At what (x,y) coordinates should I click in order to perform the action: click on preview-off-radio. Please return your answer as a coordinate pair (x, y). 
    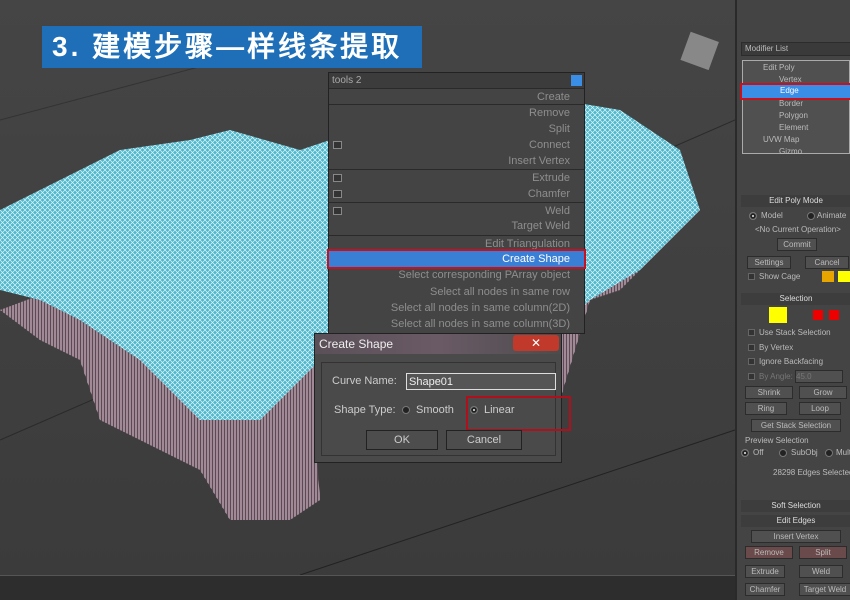
    Looking at the image, I should click on (745, 453).